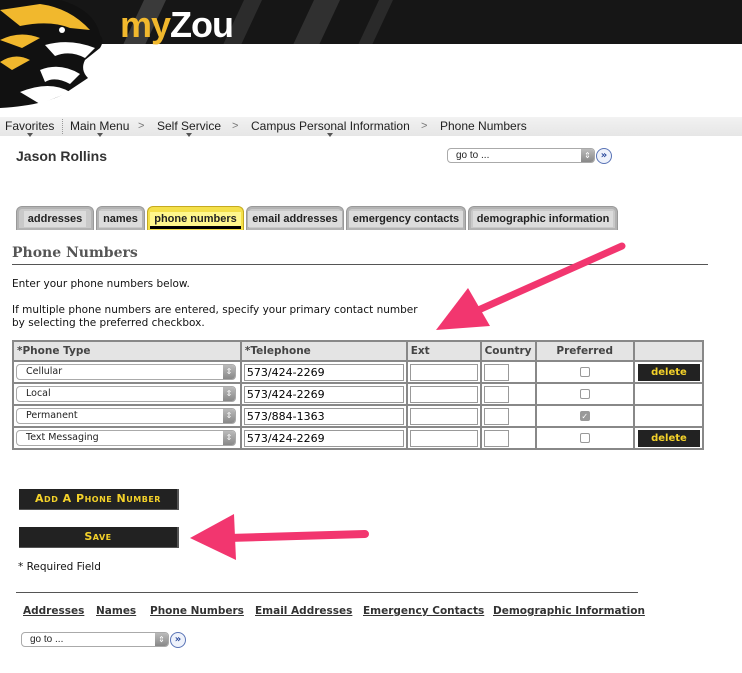 This screenshot has height=673, width=742. I want to click on annotation-arrow-to-table, so click(531, 286).